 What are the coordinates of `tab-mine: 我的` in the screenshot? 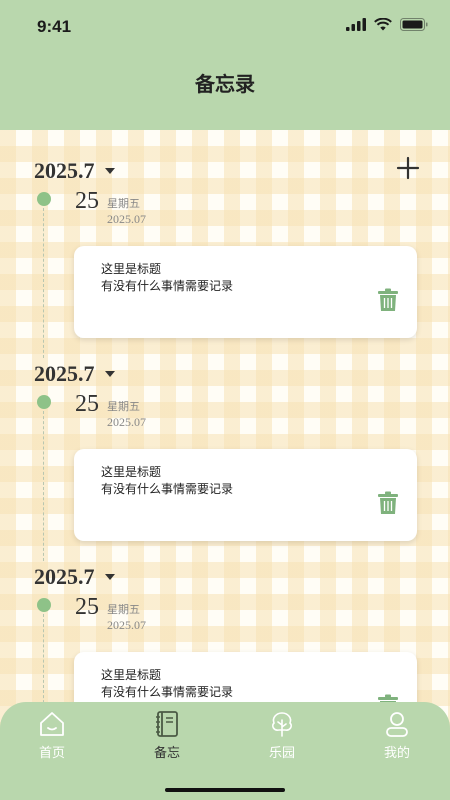 It's located at (397, 735).